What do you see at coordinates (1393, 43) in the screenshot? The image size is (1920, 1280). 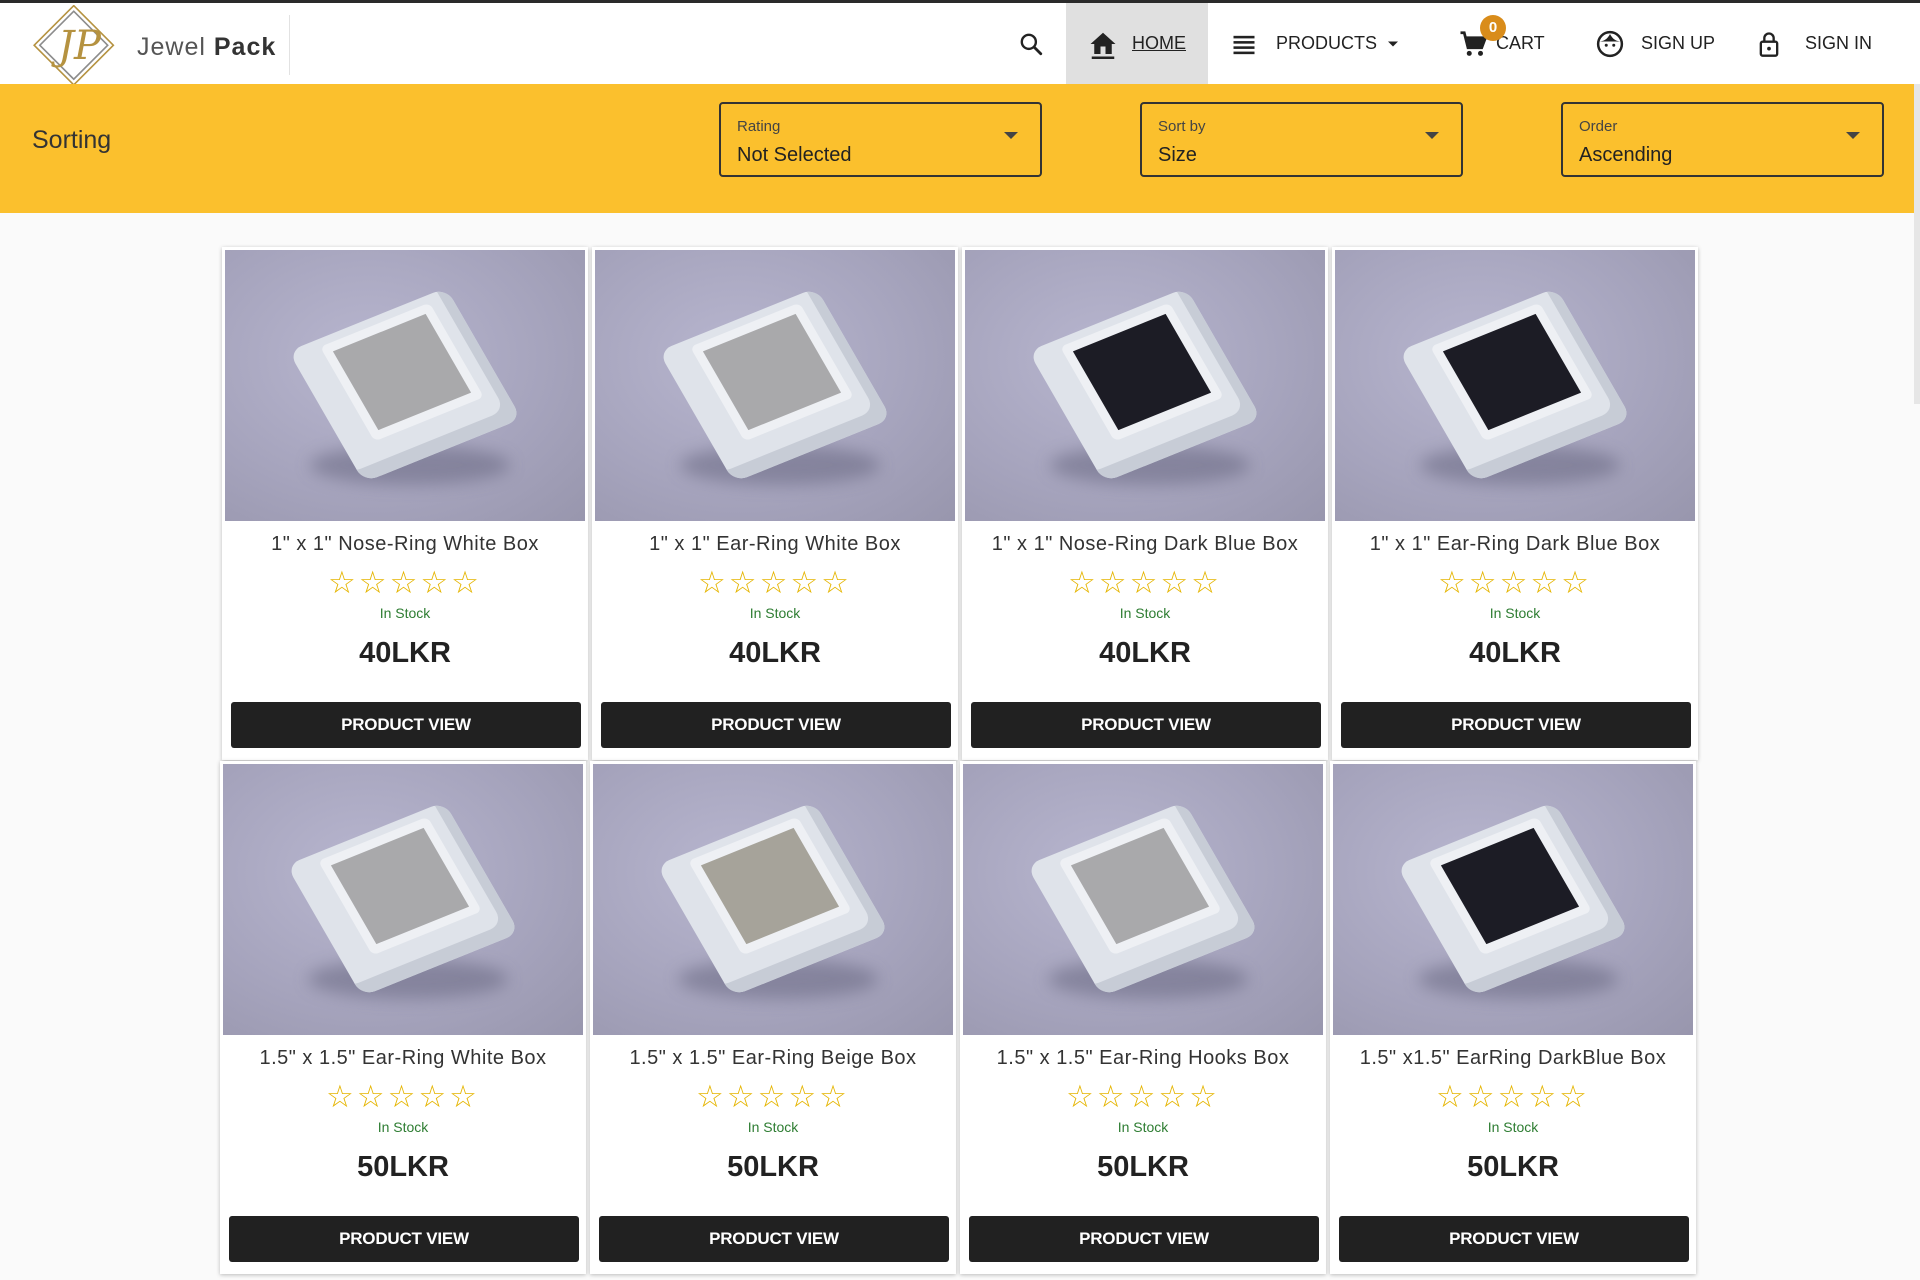 I see `chevron-down-icon` at bounding box center [1393, 43].